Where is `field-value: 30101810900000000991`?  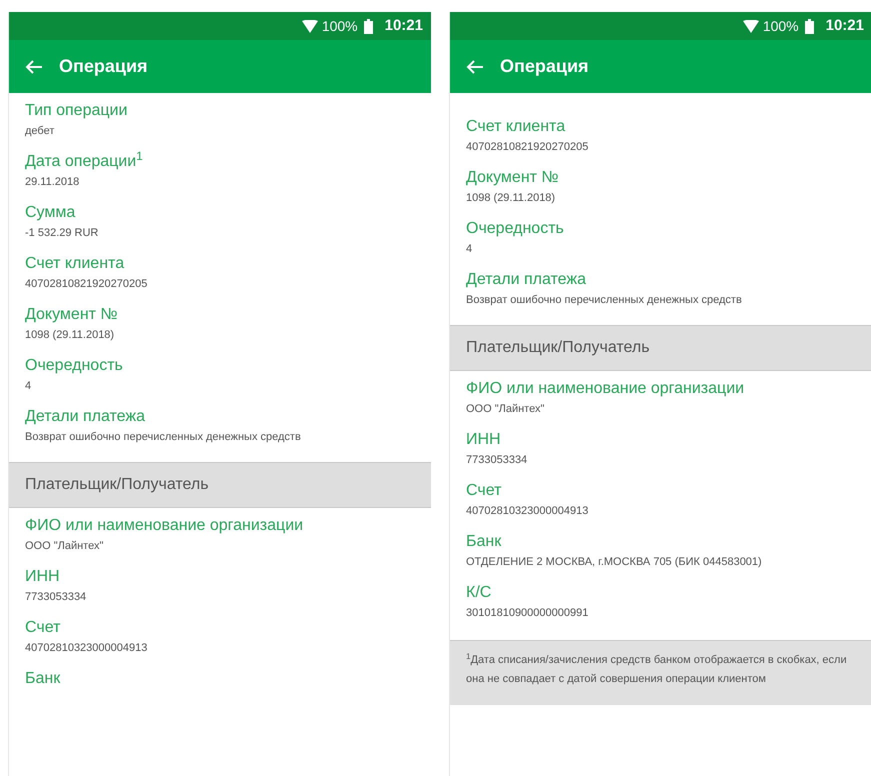 field-value: 30101810900000000991 is located at coordinates (528, 613).